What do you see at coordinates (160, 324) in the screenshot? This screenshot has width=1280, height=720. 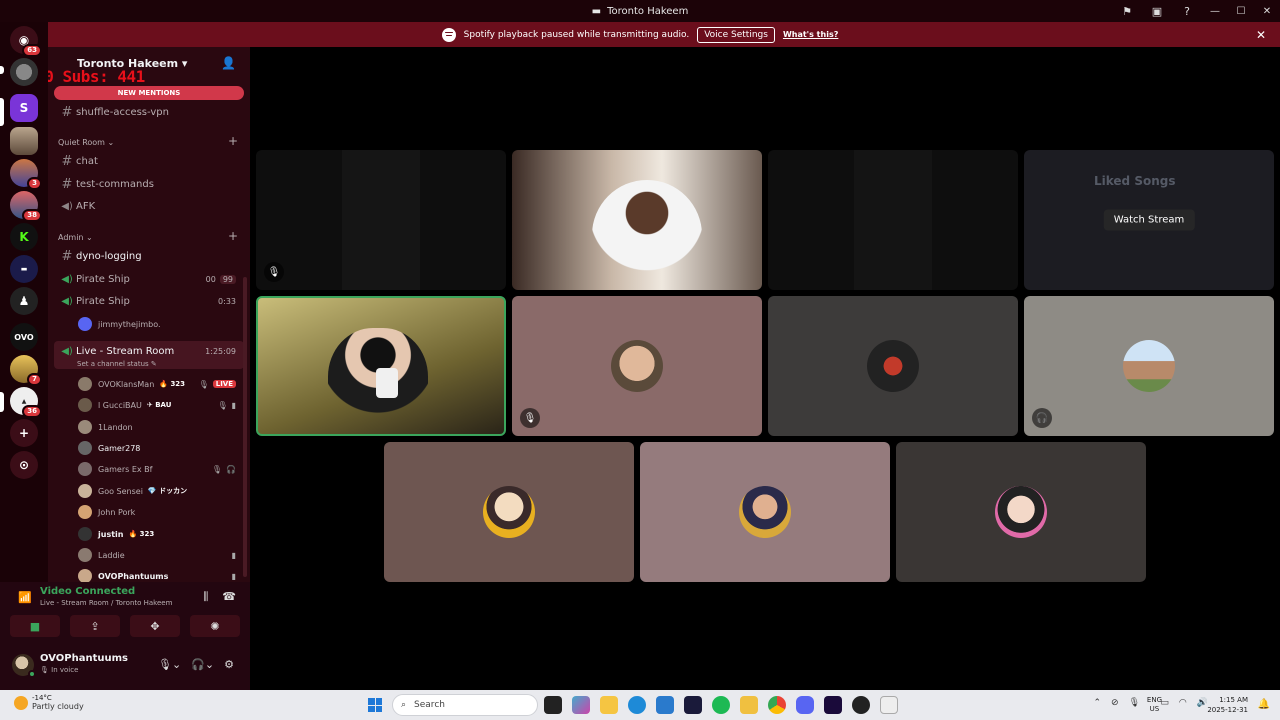 I see `voice-user: jimmythejimbo.` at bounding box center [160, 324].